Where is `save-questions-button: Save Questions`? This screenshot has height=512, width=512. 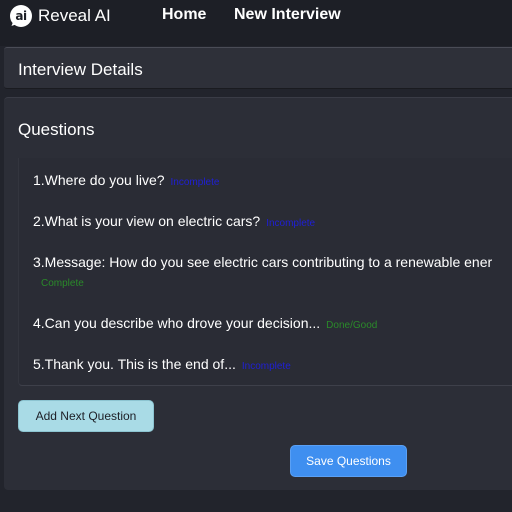 save-questions-button: Save Questions is located at coordinates (348, 461).